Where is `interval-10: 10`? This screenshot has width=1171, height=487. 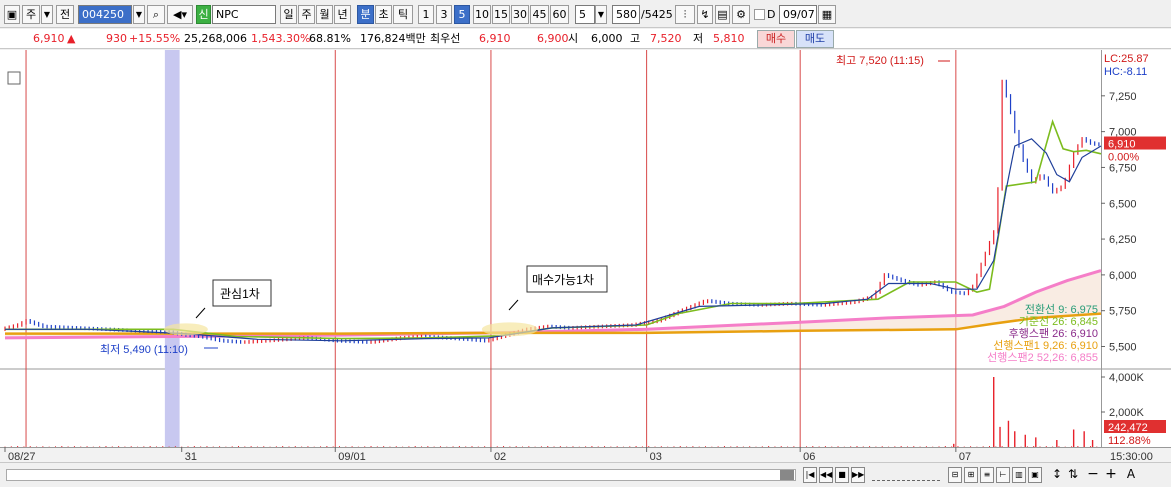
interval-10: 10 is located at coordinates (482, 14).